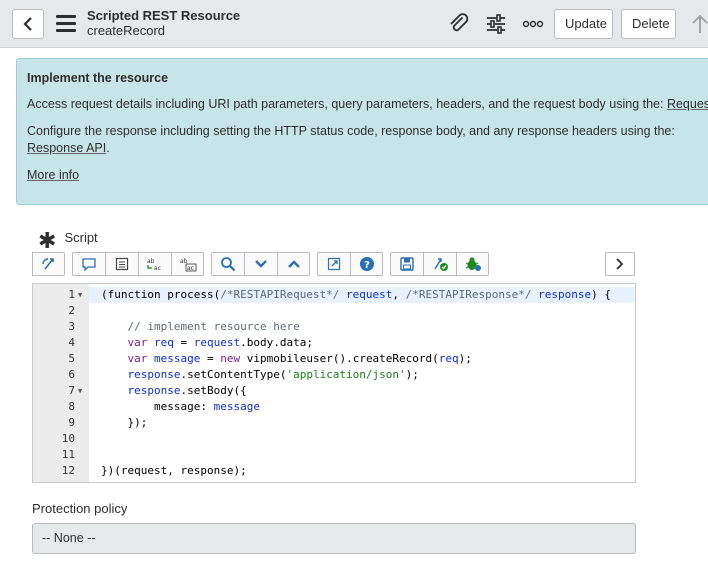 This screenshot has height=561, width=708. What do you see at coordinates (362, 407) in the screenshot?
I see `code-text: ​ message: message` at bounding box center [362, 407].